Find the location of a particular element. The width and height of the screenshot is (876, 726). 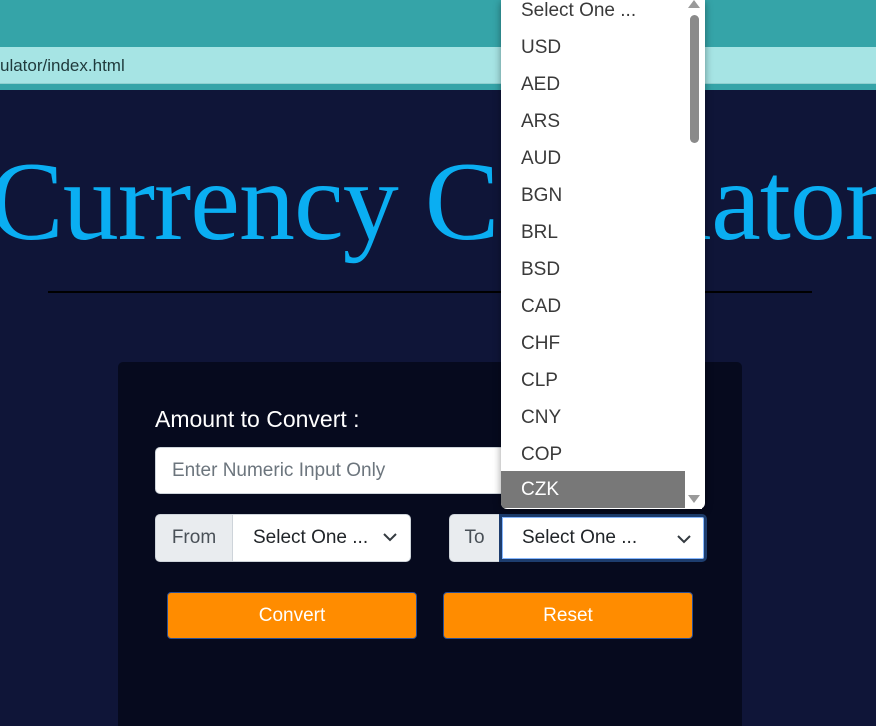

dropdown-option: CNY is located at coordinates (593, 417).